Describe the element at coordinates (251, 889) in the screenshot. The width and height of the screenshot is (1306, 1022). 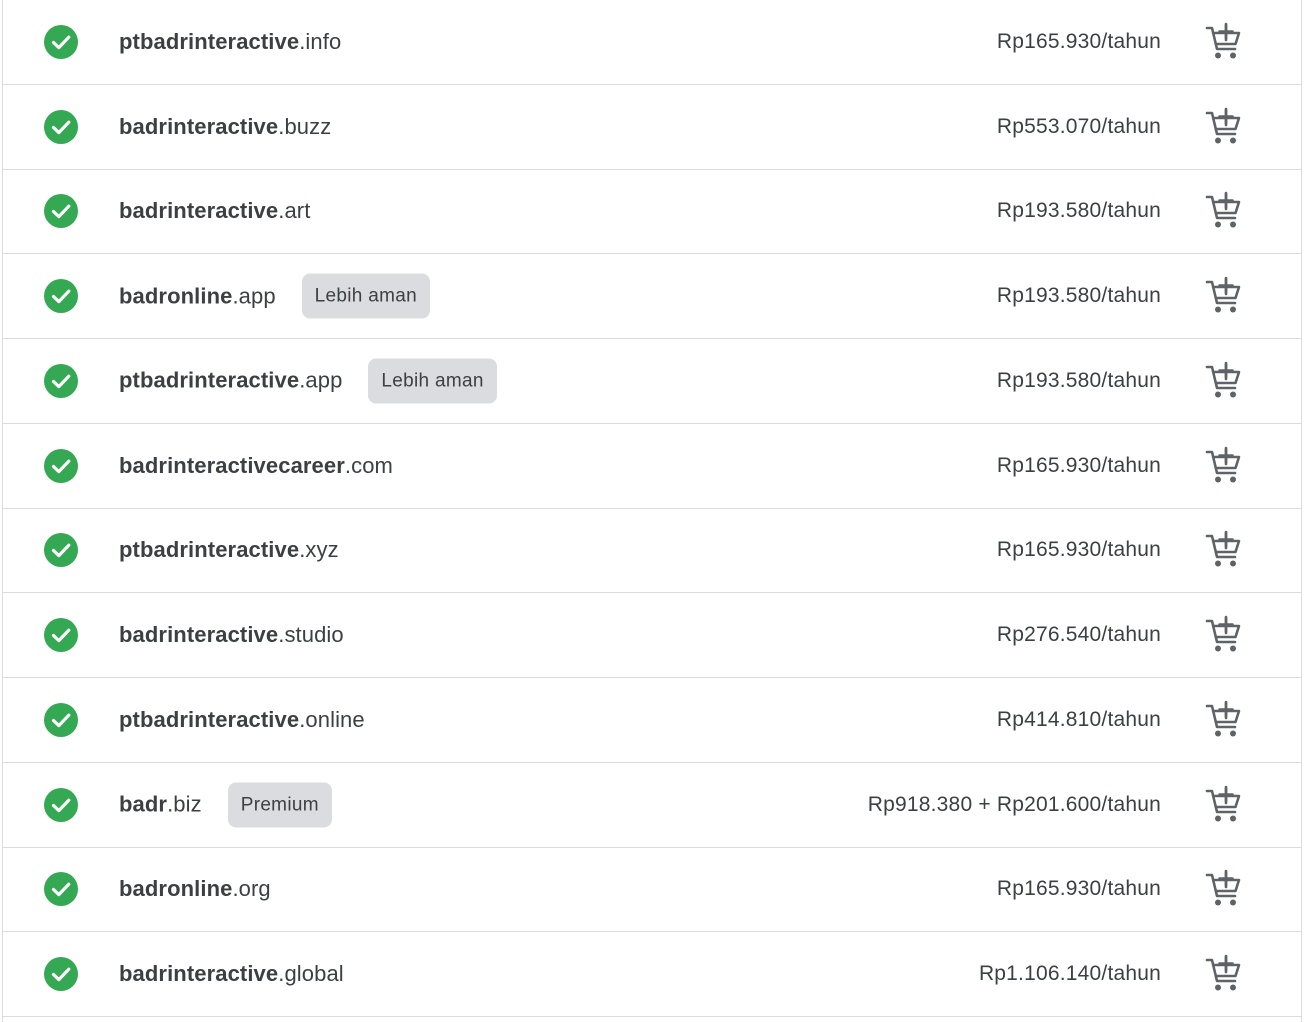
I see `domain-tld: .org` at that location.